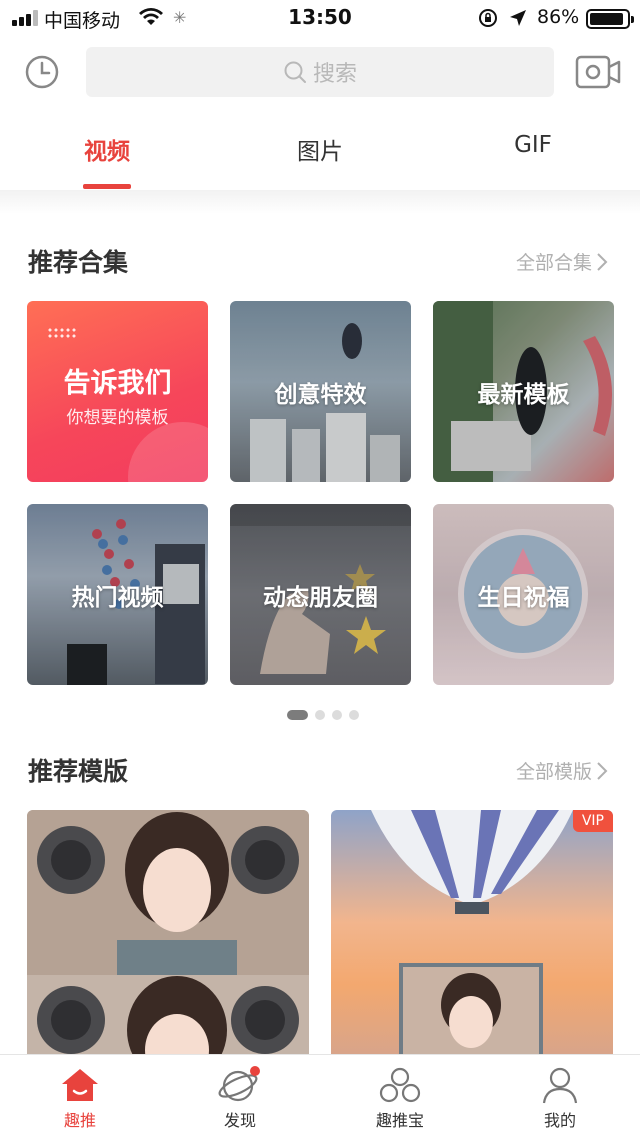 This screenshot has height=1138, width=640. What do you see at coordinates (533, 145) in the screenshot?
I see `tab-gif: GIF` at bounding box center [533, 145].